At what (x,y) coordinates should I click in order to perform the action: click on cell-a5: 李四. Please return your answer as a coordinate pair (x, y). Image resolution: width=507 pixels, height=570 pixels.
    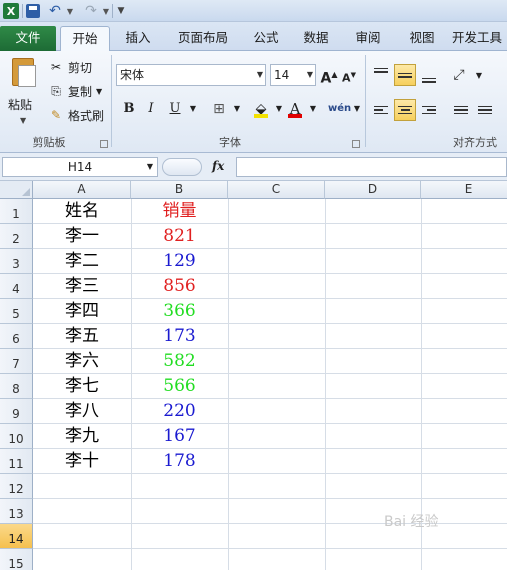
    Looking at the image, I should click on (82, 311).